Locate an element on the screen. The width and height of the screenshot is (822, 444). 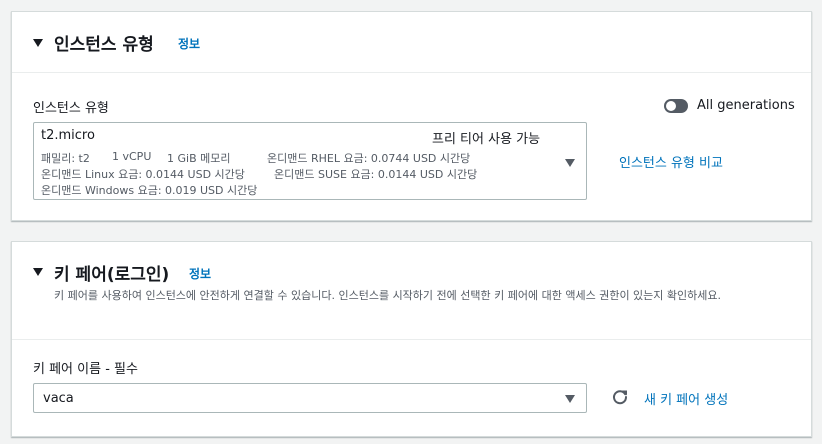
instance-vcpu: 1 vCPU is located at coordinates (132, 156).